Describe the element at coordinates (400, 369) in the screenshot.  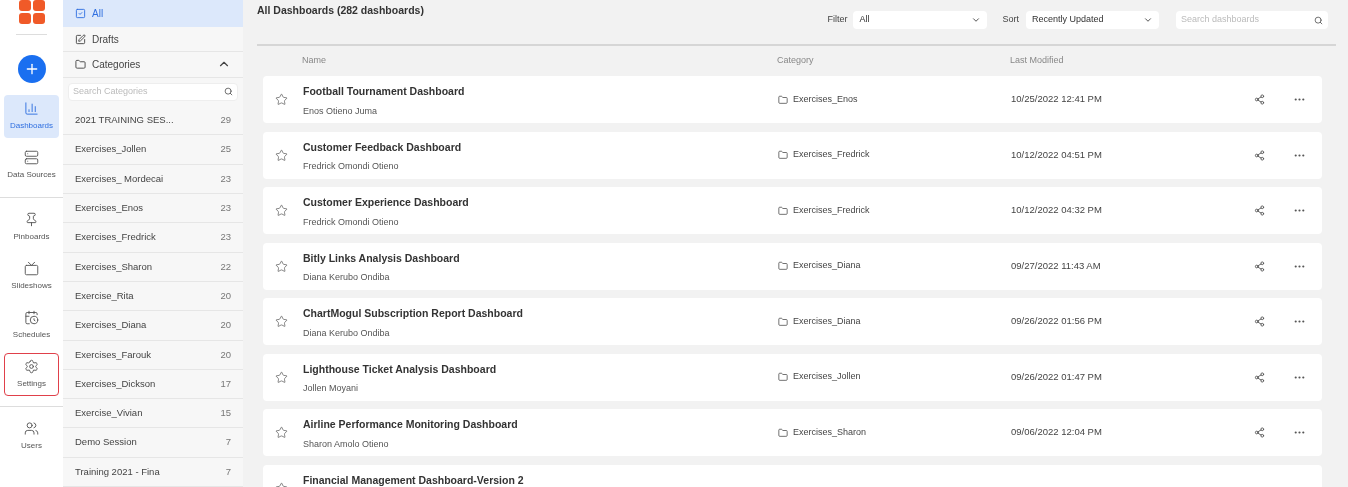
I see `dashboard-title: Lighthouse Ticket Analysis Dashboard` at that location.